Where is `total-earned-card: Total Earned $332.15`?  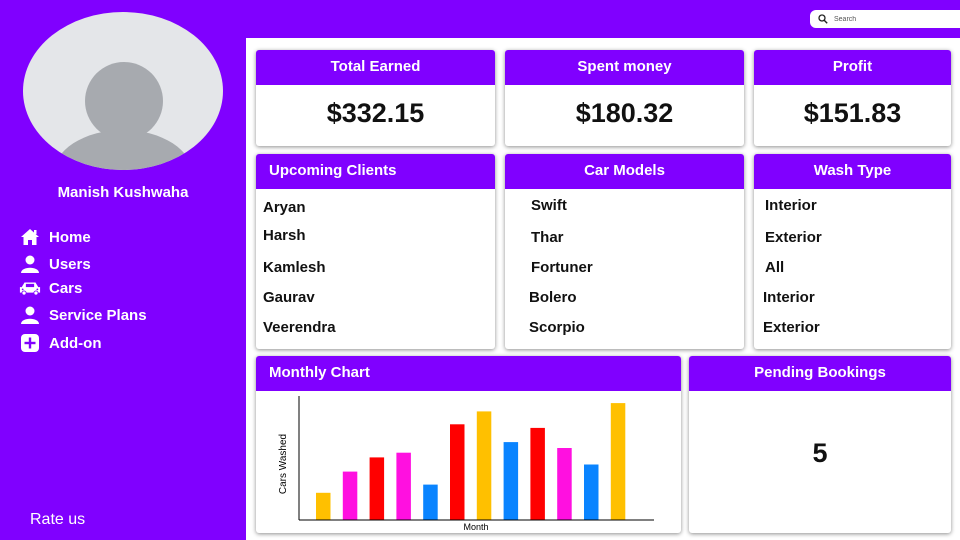
total-earned-card: Total Earned $332.15 is located at coordinates (375, 98).